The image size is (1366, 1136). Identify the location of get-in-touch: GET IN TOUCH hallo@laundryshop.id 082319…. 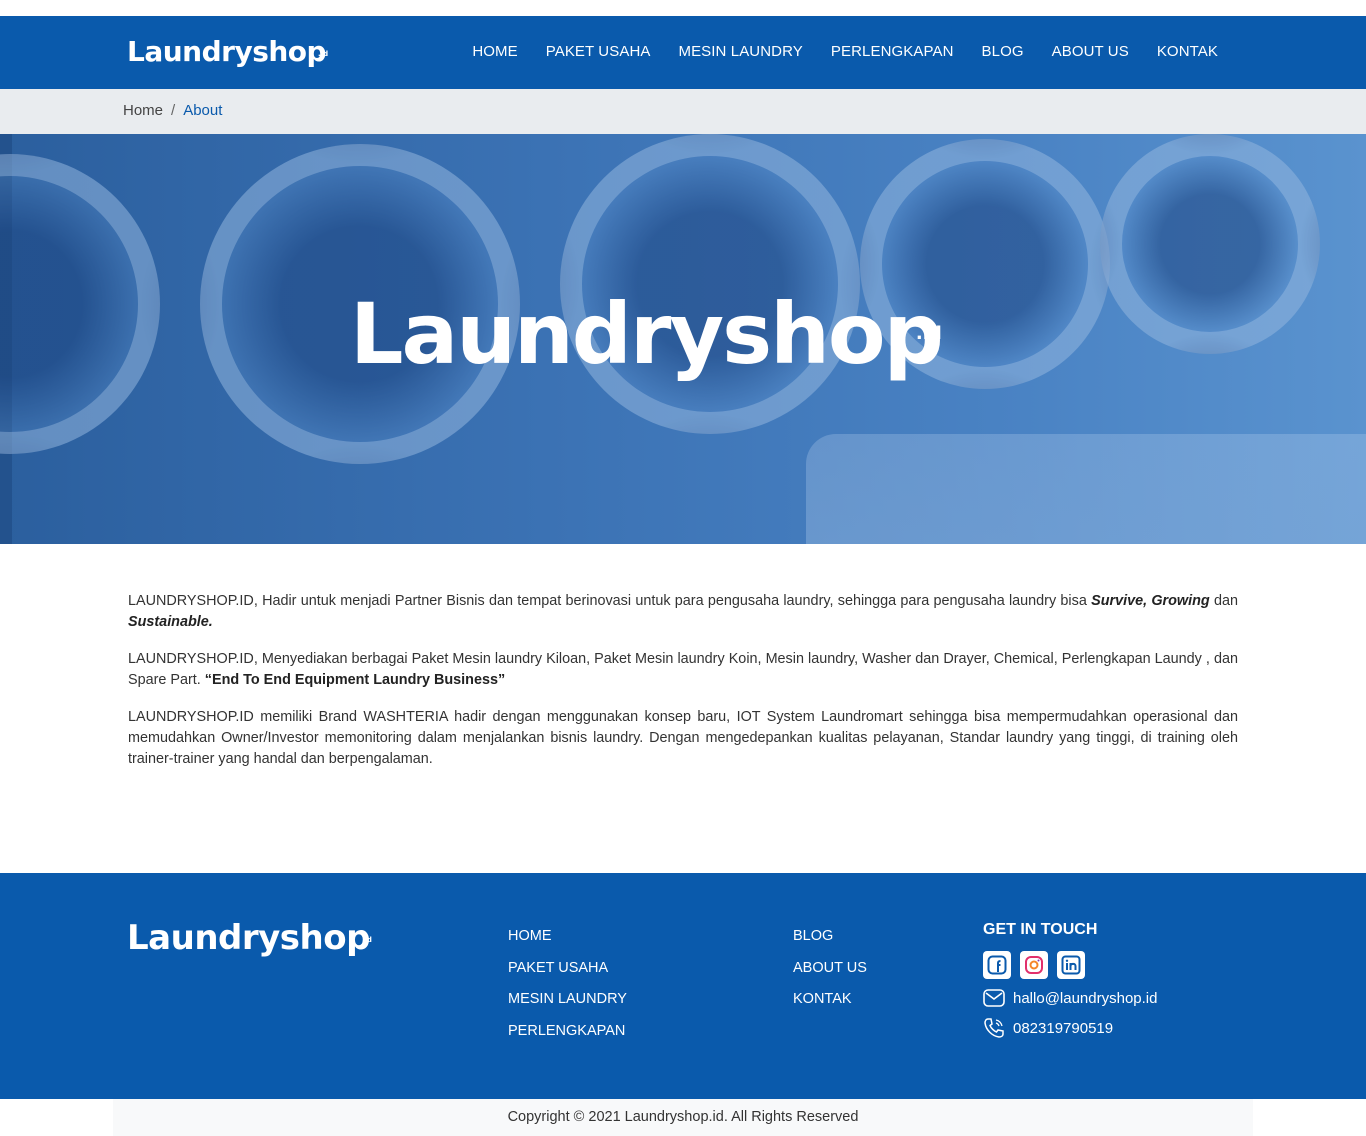
(1070, 980).